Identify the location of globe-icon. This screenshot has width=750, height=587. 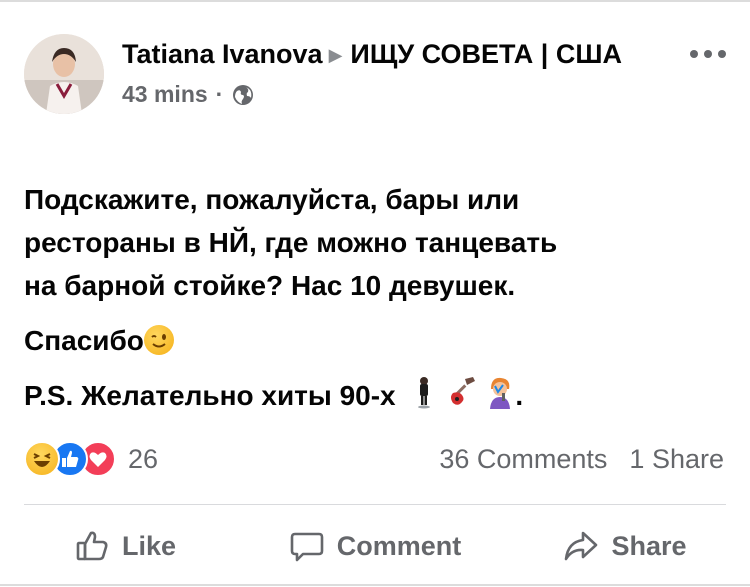
(243, 94).